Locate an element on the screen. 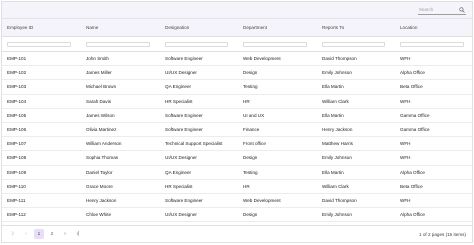  cell-name: William Anderson is located at coordinates (120, 144).